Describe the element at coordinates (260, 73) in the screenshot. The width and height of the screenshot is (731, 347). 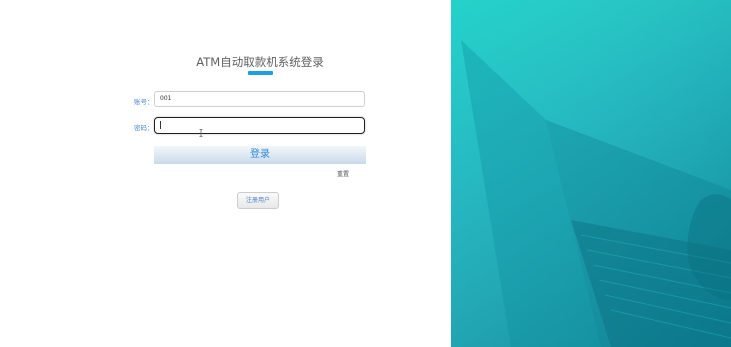
I see `title-underline` at that location.